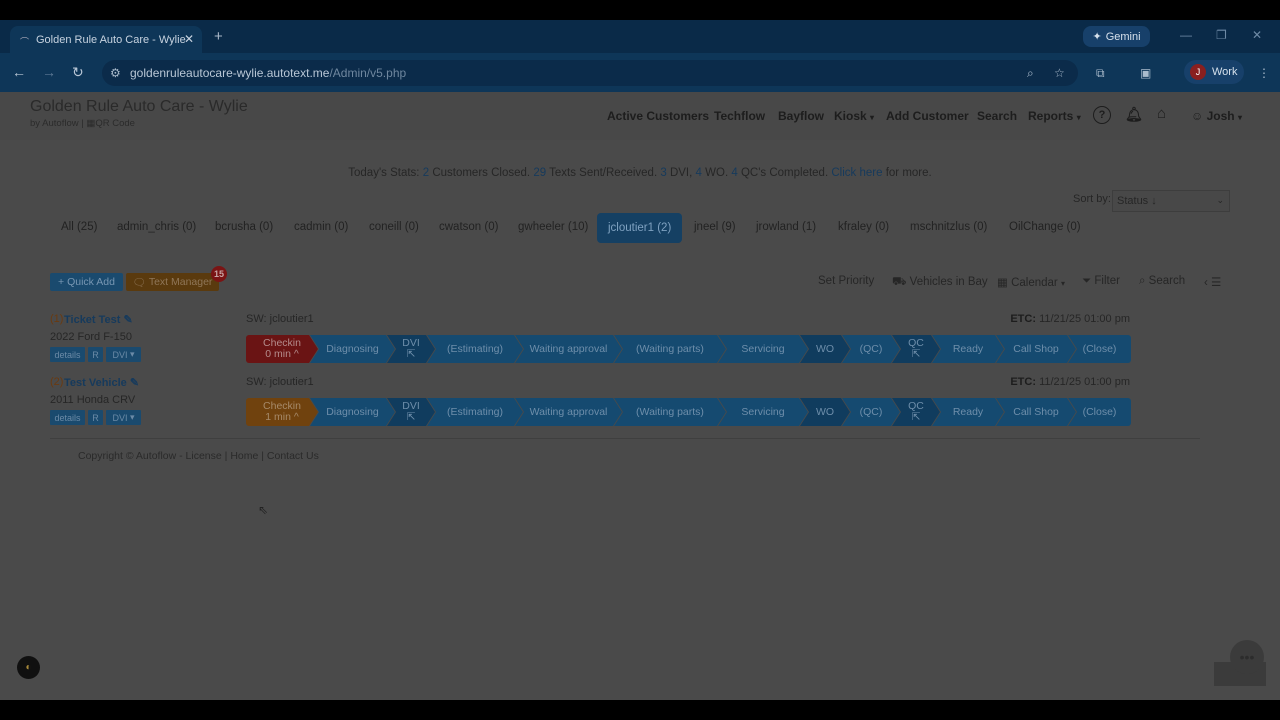  What do you see at coordinates (481, 173) in the screenshot?
I see `stats-closed-label: Customers Closed.` at bounding box center [481, 173].